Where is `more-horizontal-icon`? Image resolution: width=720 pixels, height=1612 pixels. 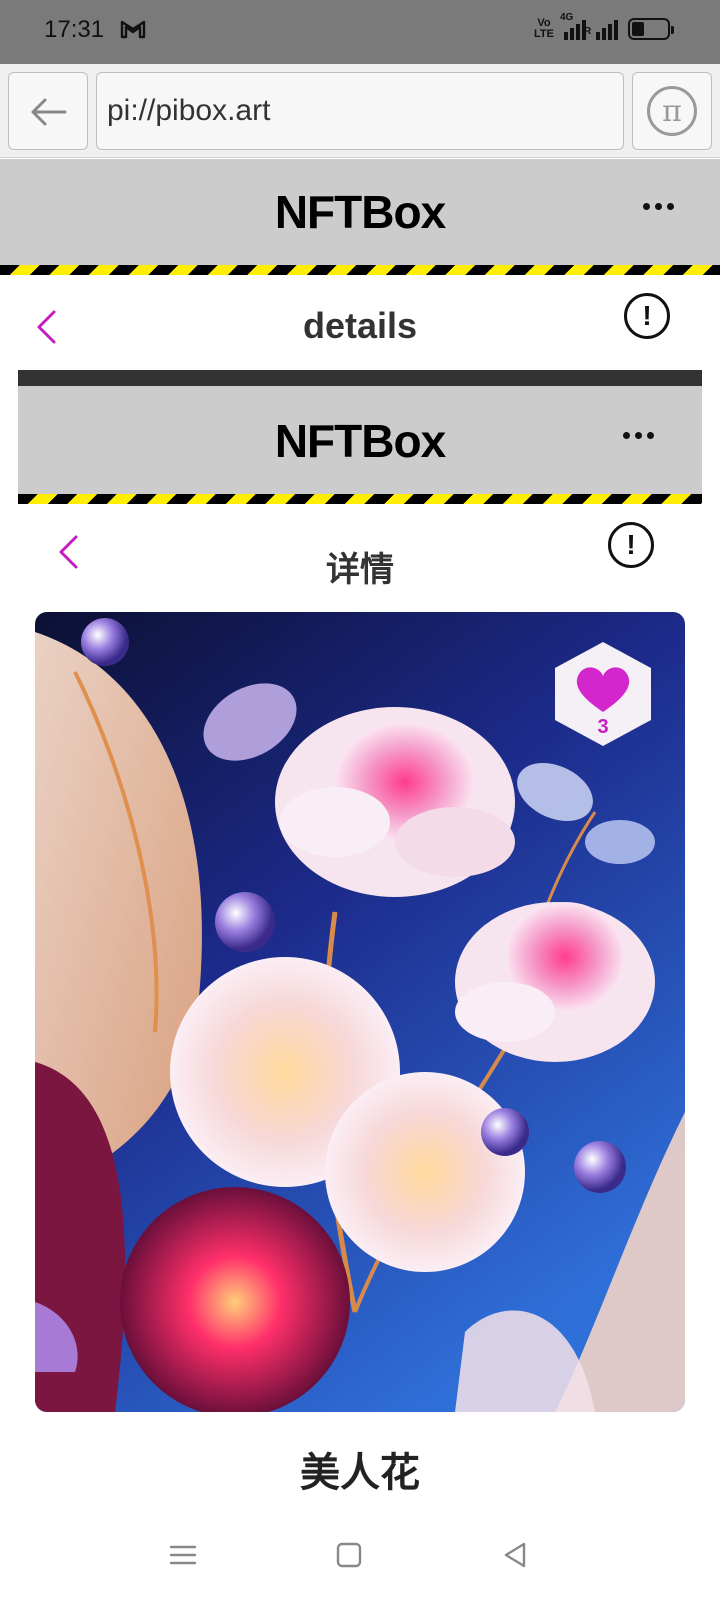 more-horizontal-icon is located at coordinates (658, 206).